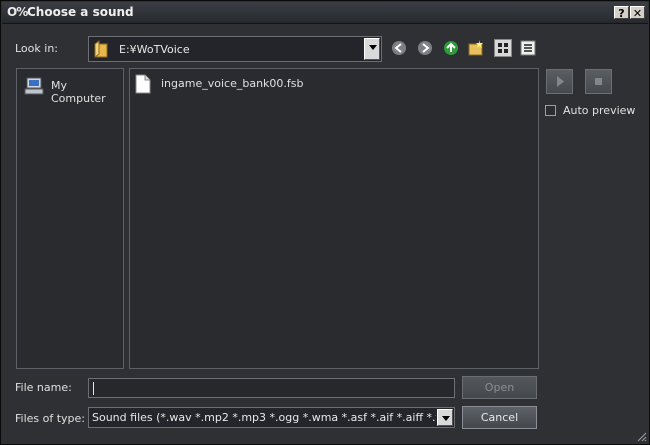  Describe the element at coordinates (503, 48) in the screenshot. I see `list-view-icon` at that location.